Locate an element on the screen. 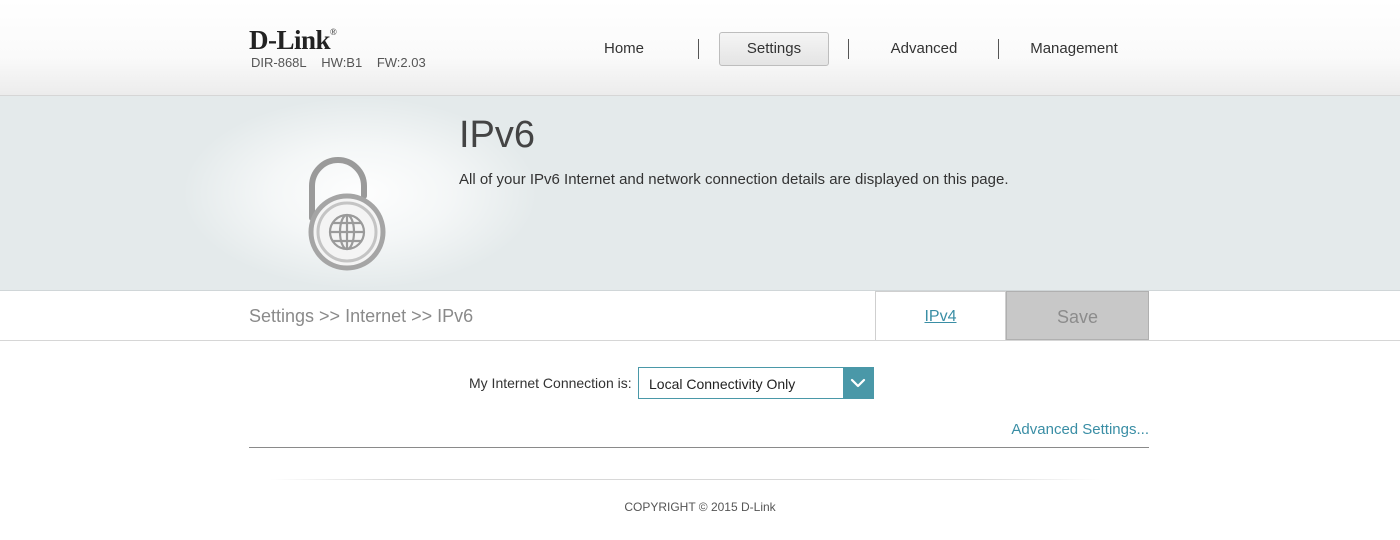 The height and width of the screenshot is (540, 1400). nav-advanced: Advanced is located at coordinates (924, 49).